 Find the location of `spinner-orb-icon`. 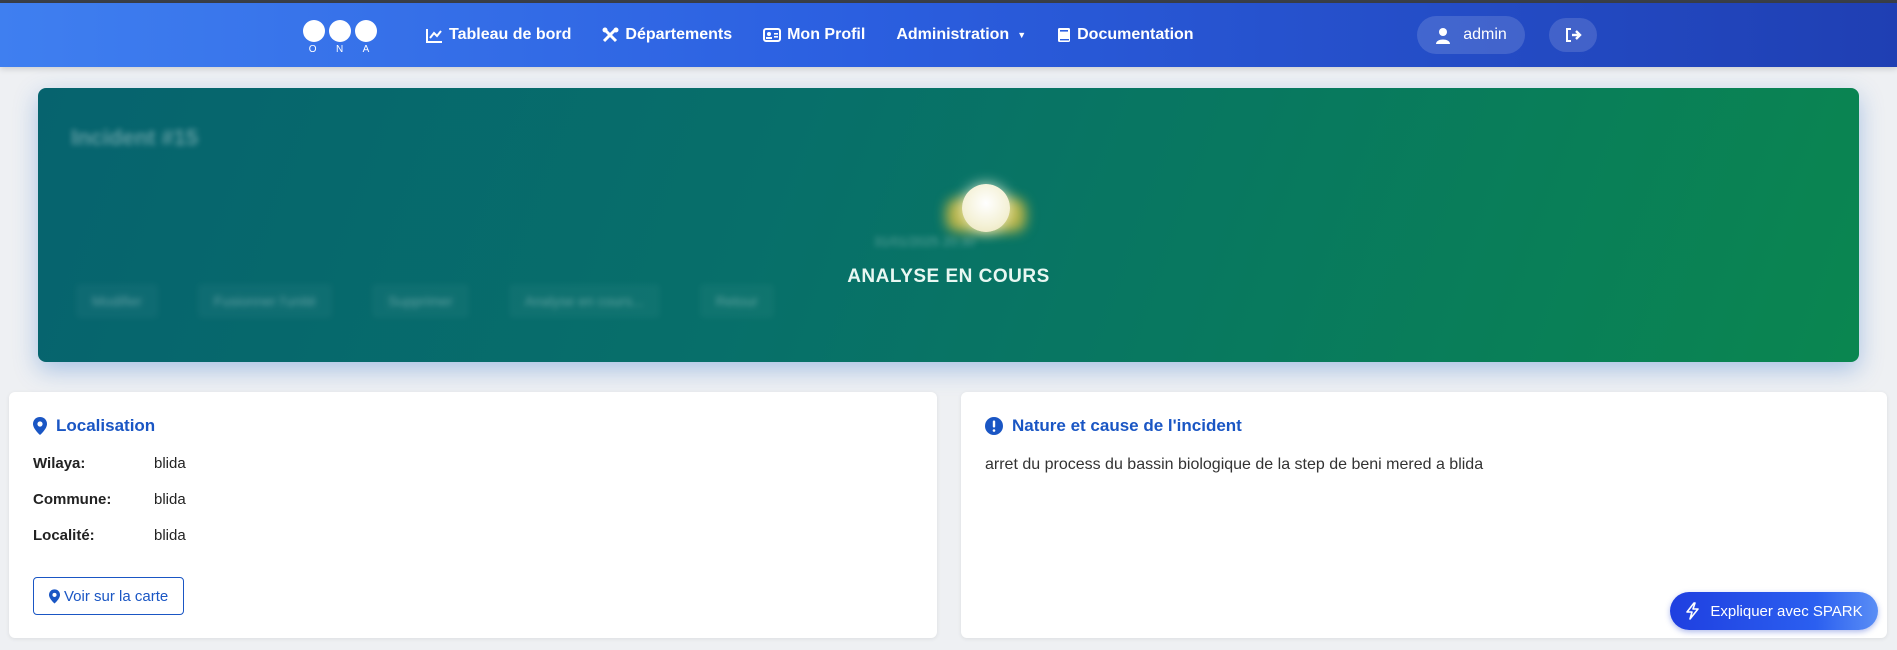

spinner-orb-icon is located at coordinates (986, 208).